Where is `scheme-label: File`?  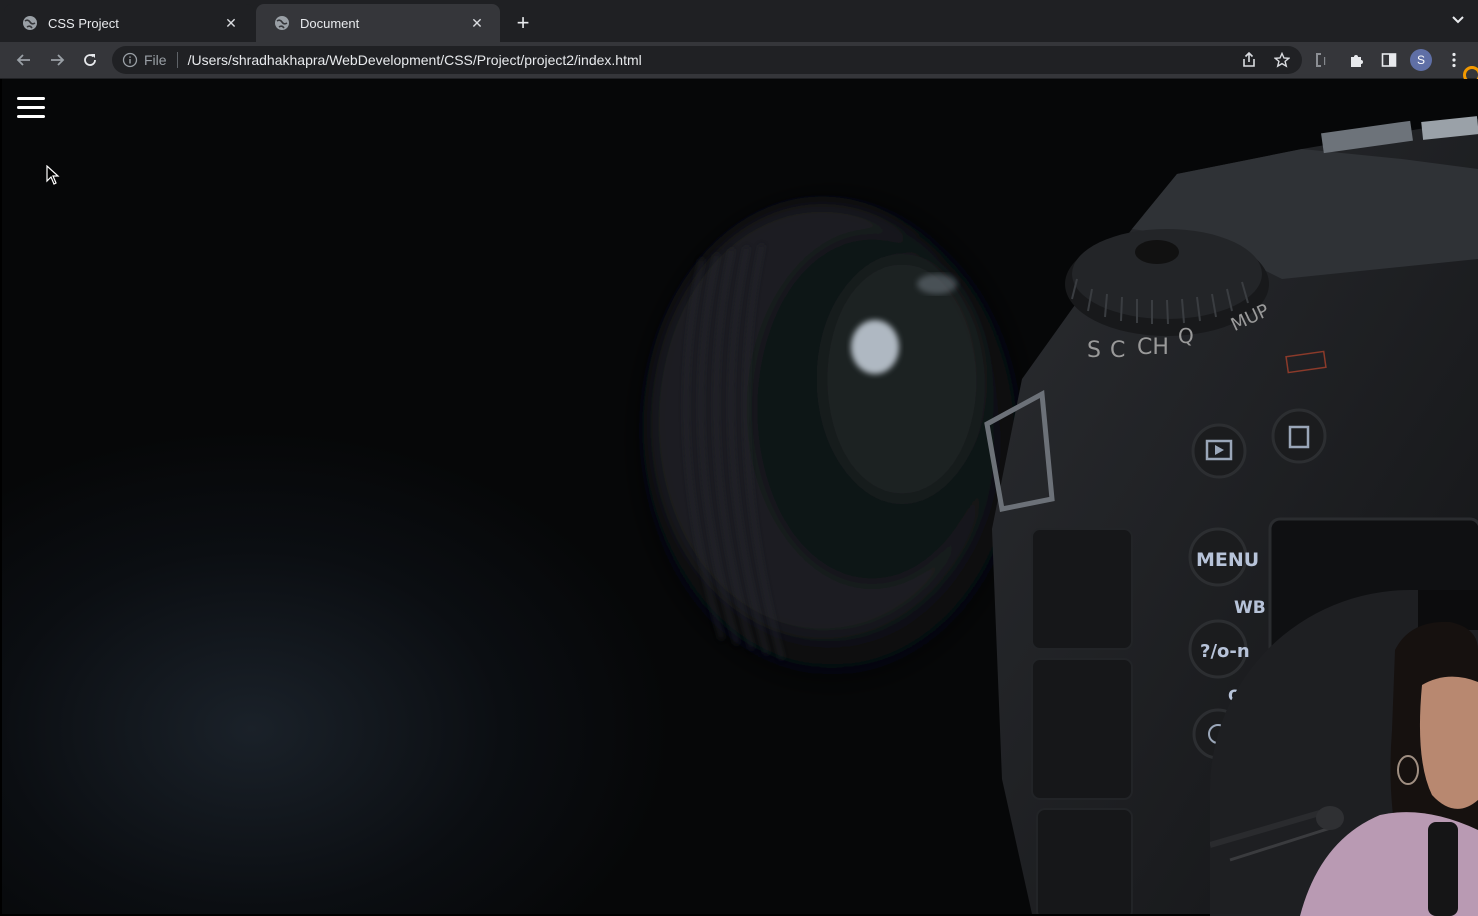 scheme-label: File is located at coordinates (155, 60).